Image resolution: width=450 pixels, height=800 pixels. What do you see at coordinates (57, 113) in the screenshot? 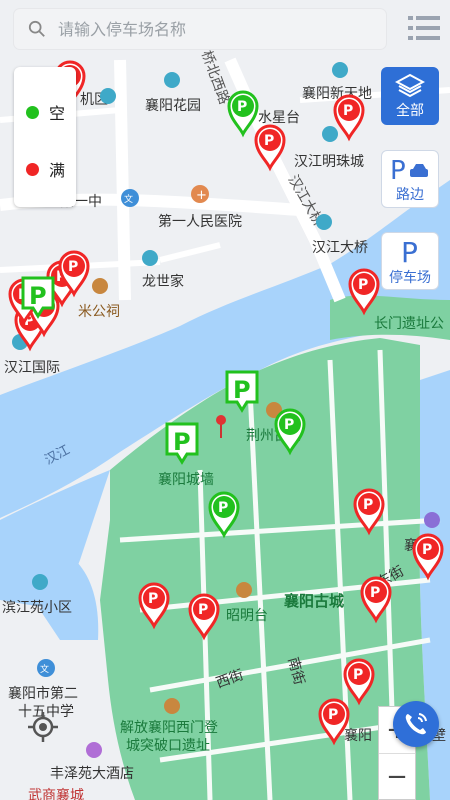
I see `legend-label-empty: 空` at bounding box center [57, 113].